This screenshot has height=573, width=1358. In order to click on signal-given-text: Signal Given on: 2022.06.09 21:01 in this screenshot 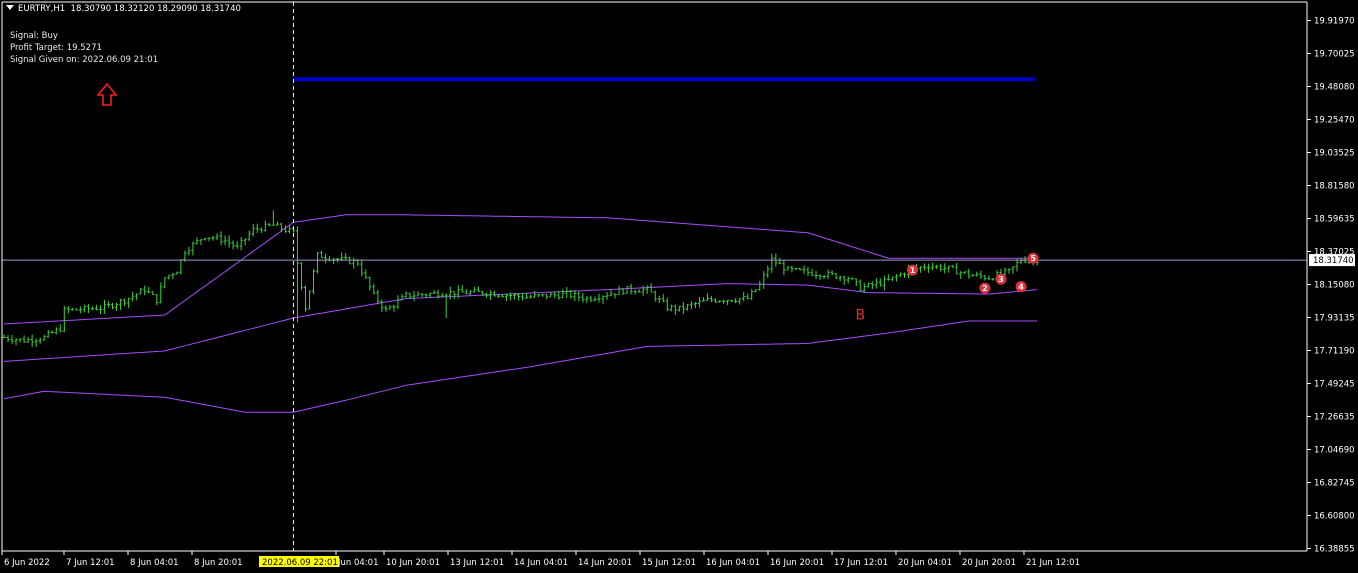, I will do `click(84, 60)`.